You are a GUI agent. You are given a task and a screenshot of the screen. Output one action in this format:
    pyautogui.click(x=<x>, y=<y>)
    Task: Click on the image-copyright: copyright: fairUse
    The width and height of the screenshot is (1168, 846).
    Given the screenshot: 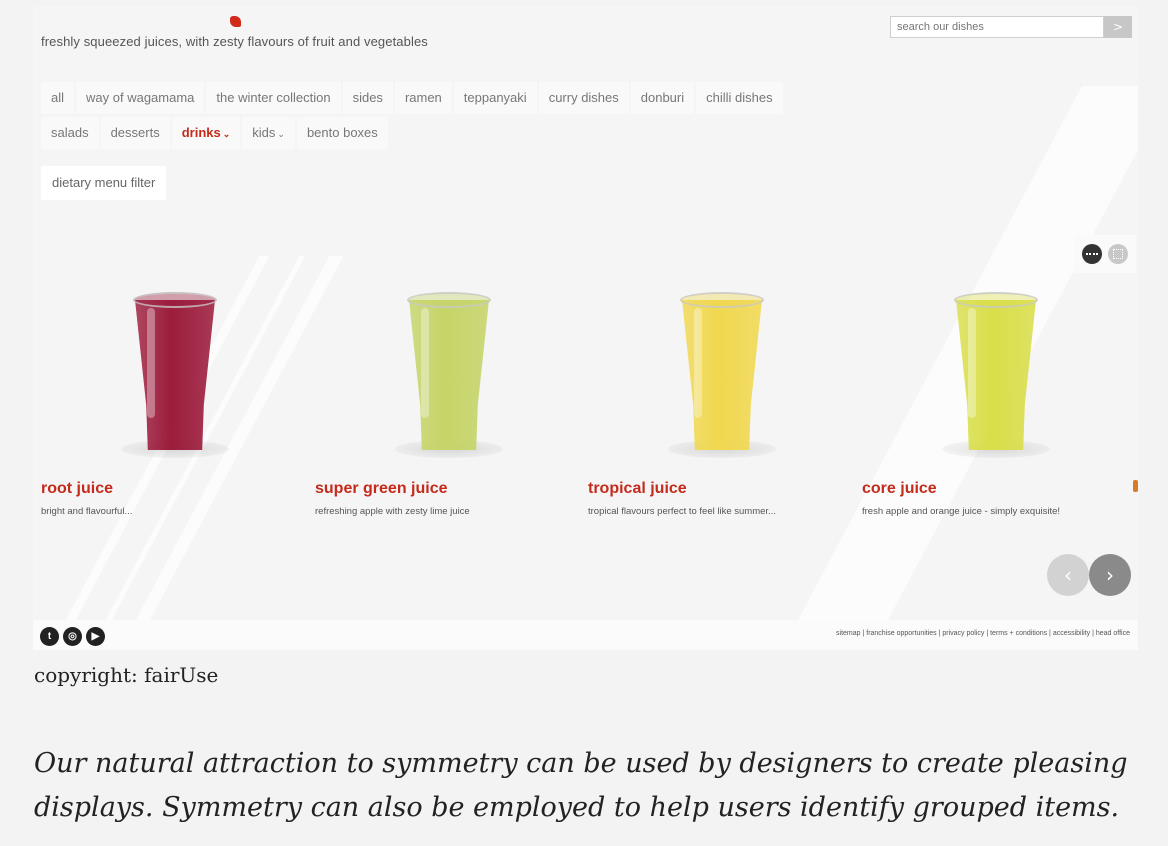 What is the action you would take?
    pyautogui.click(x=126, y=675)
    